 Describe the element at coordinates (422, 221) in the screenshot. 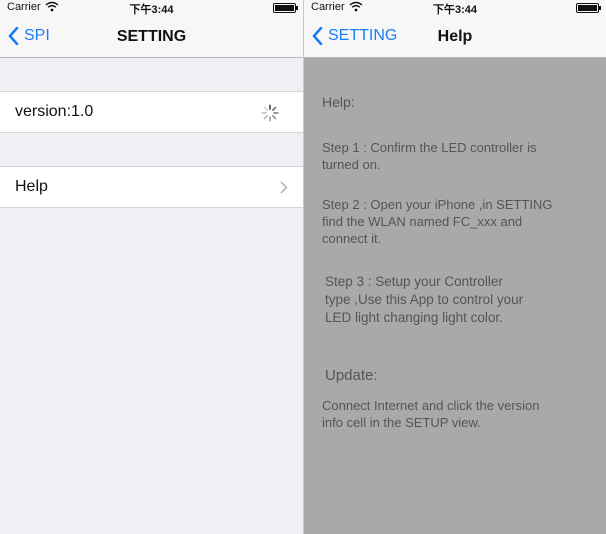

I see `step2-line: find the WLAN named FC_xxx and` at that location.